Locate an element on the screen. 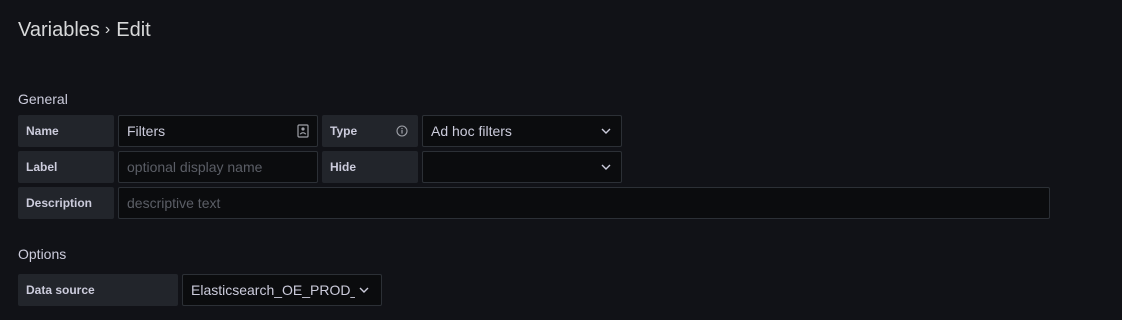 Image resolution: width=1122 pixels, height=320 pixels. breadcrumb-parent: Variables is located at coordinates (59, 30).